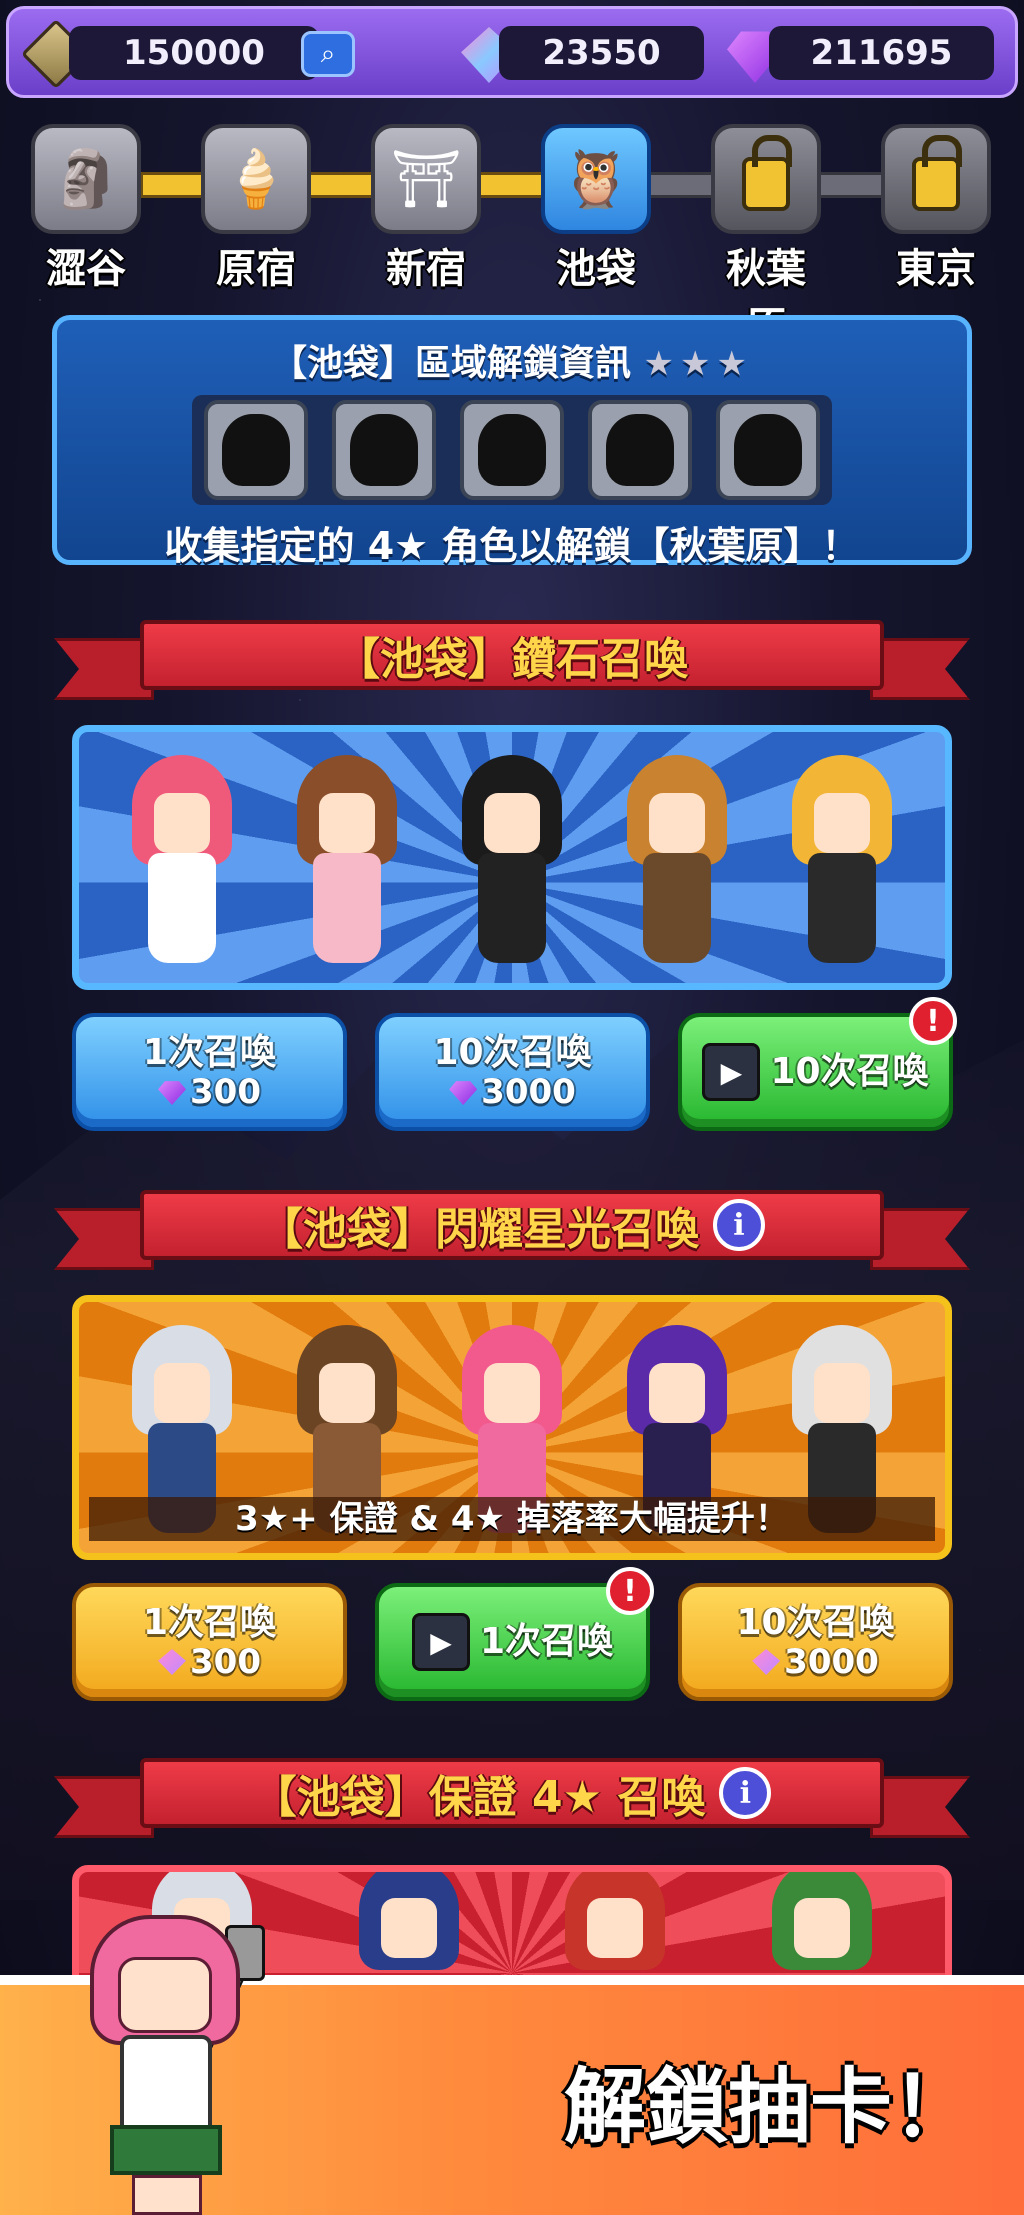 The width and height of the screenshot is (1024, 2215). I want to click on area-unlock-panel: 【池袋】區域解鎖資訊 ★★★ 收集指定的 4★ 角色以解鎖【秋葉原】！, so click(512, 441).